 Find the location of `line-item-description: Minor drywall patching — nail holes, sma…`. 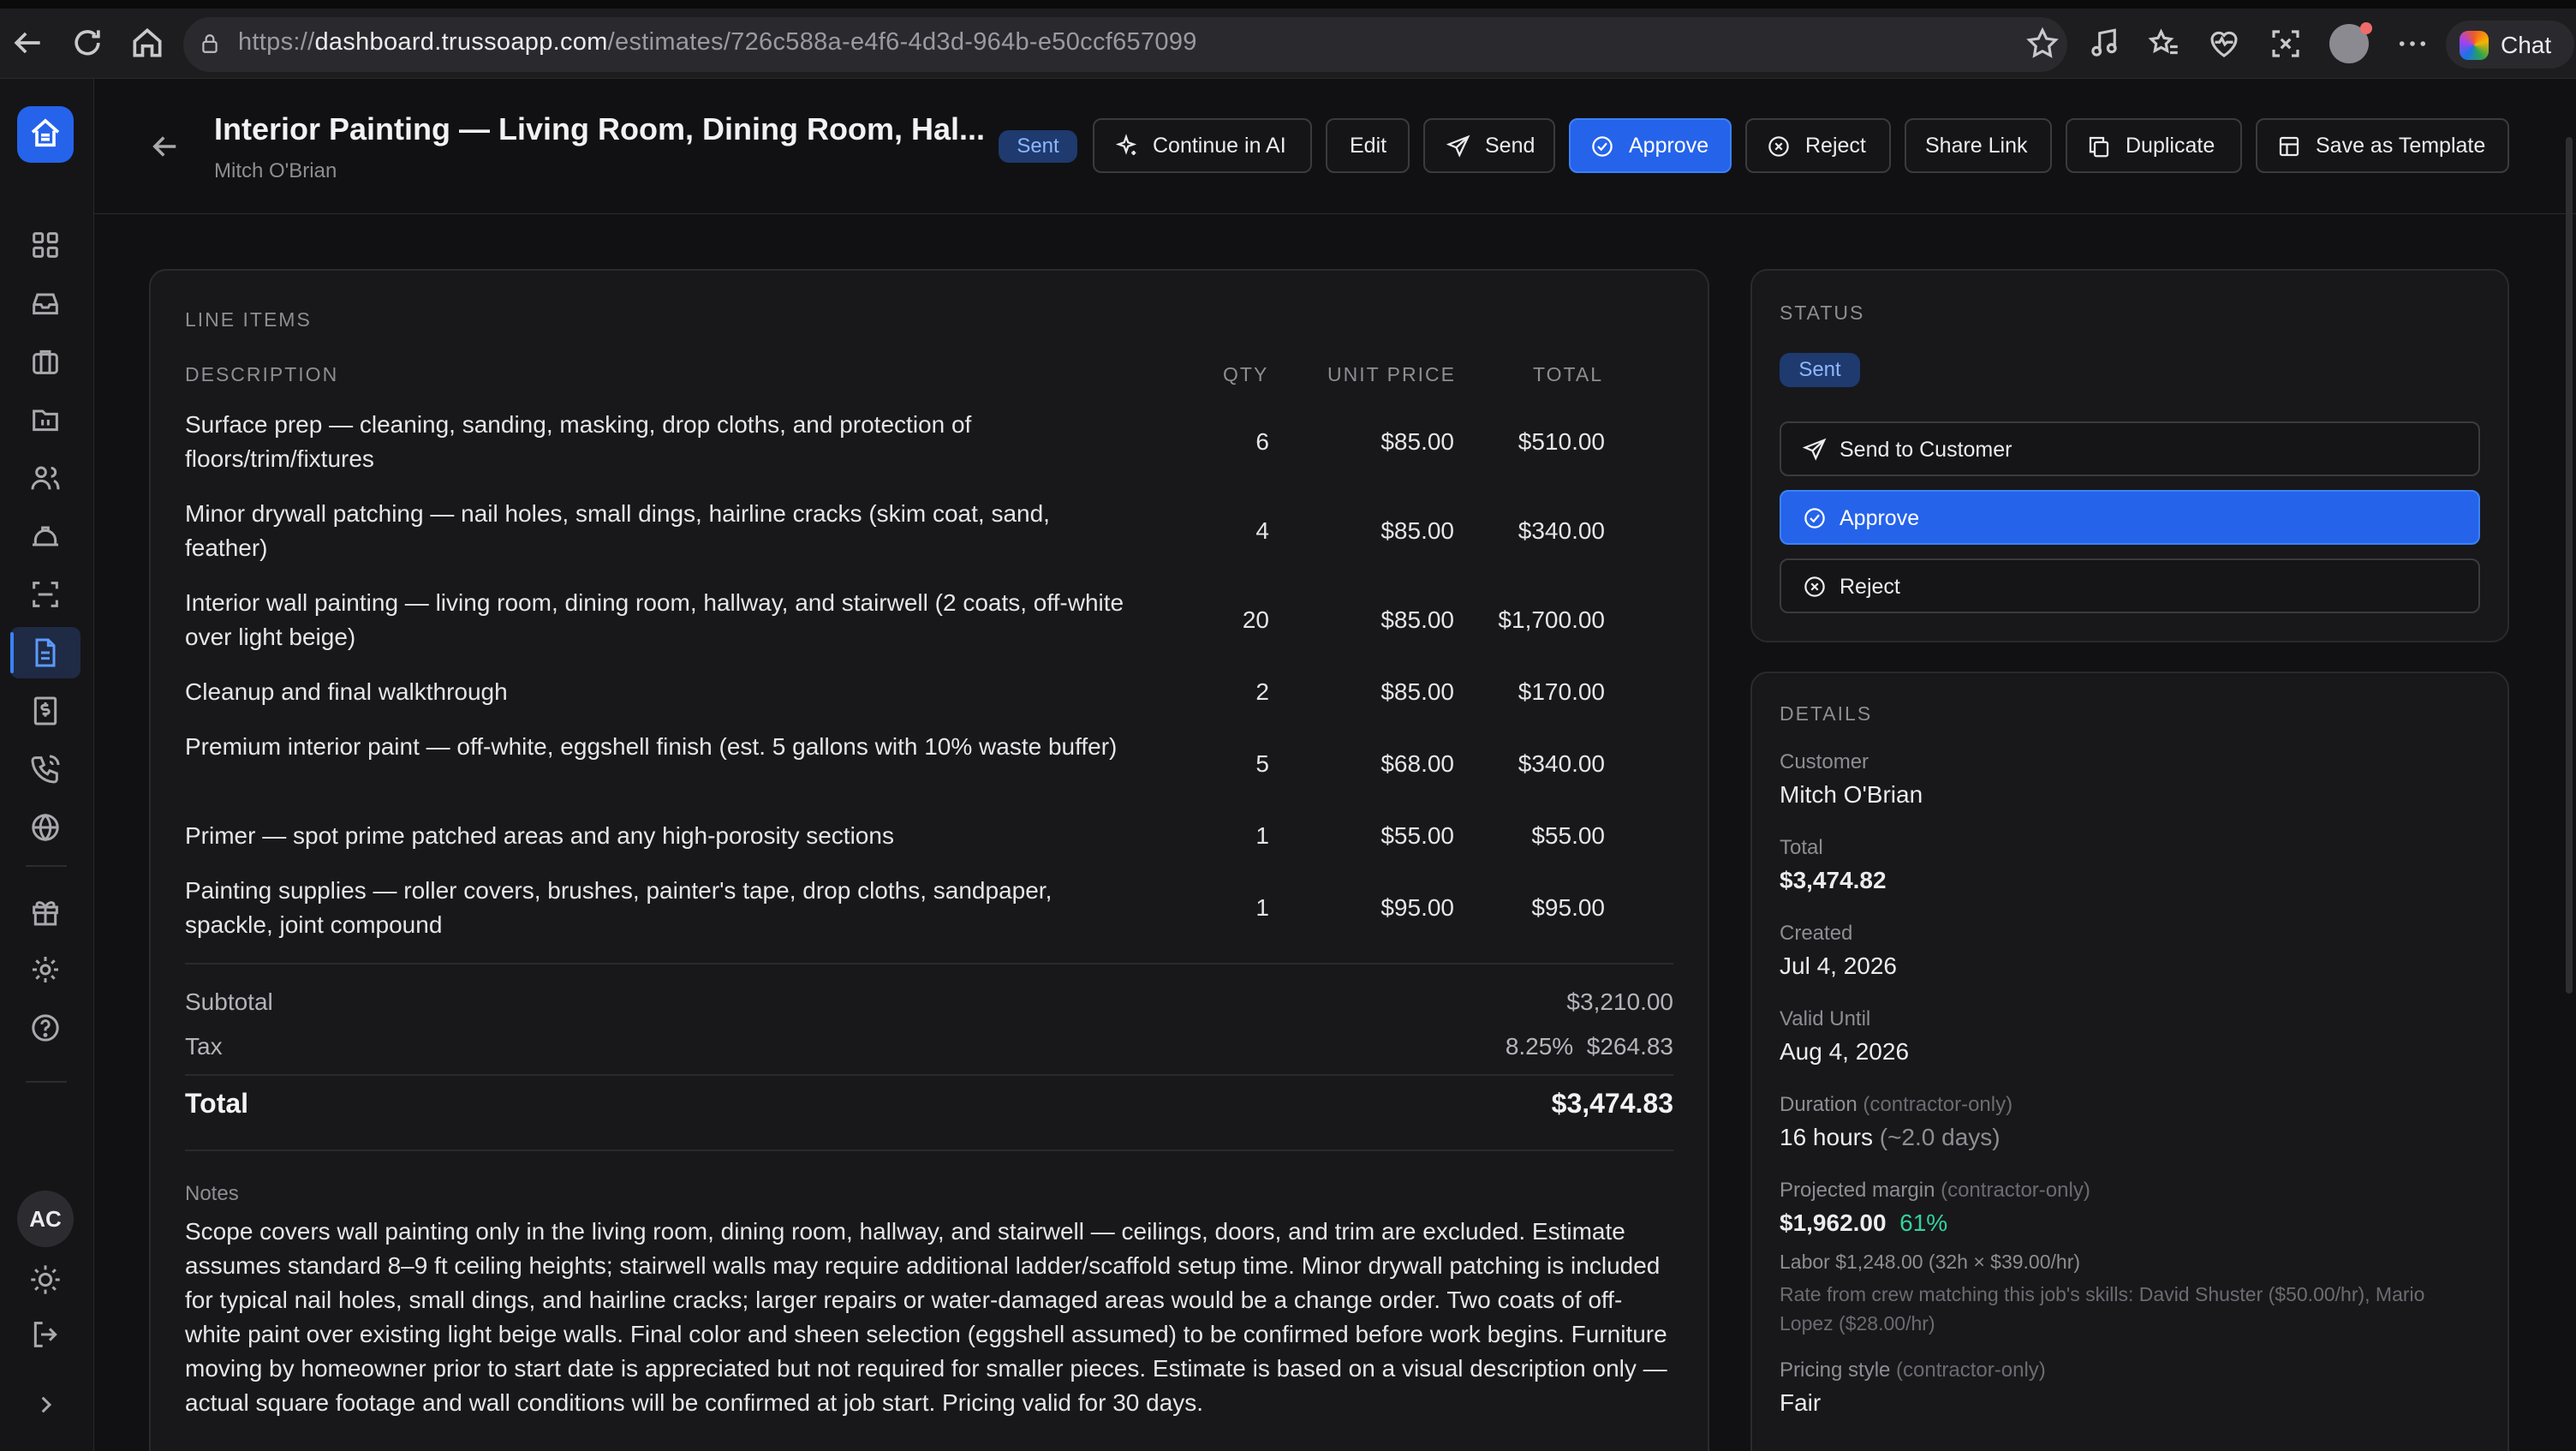

line-item-description: Minor drywall patching — nail holes, sma… is located at coordinates (617, 530).